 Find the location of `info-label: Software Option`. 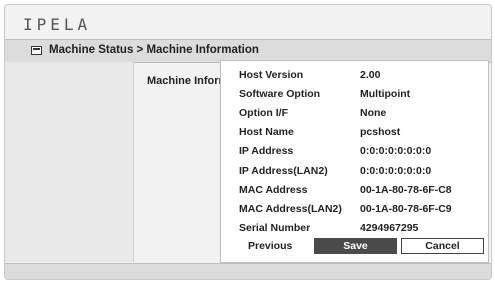

info-label: Software Option is located at coordinates (280, 94).